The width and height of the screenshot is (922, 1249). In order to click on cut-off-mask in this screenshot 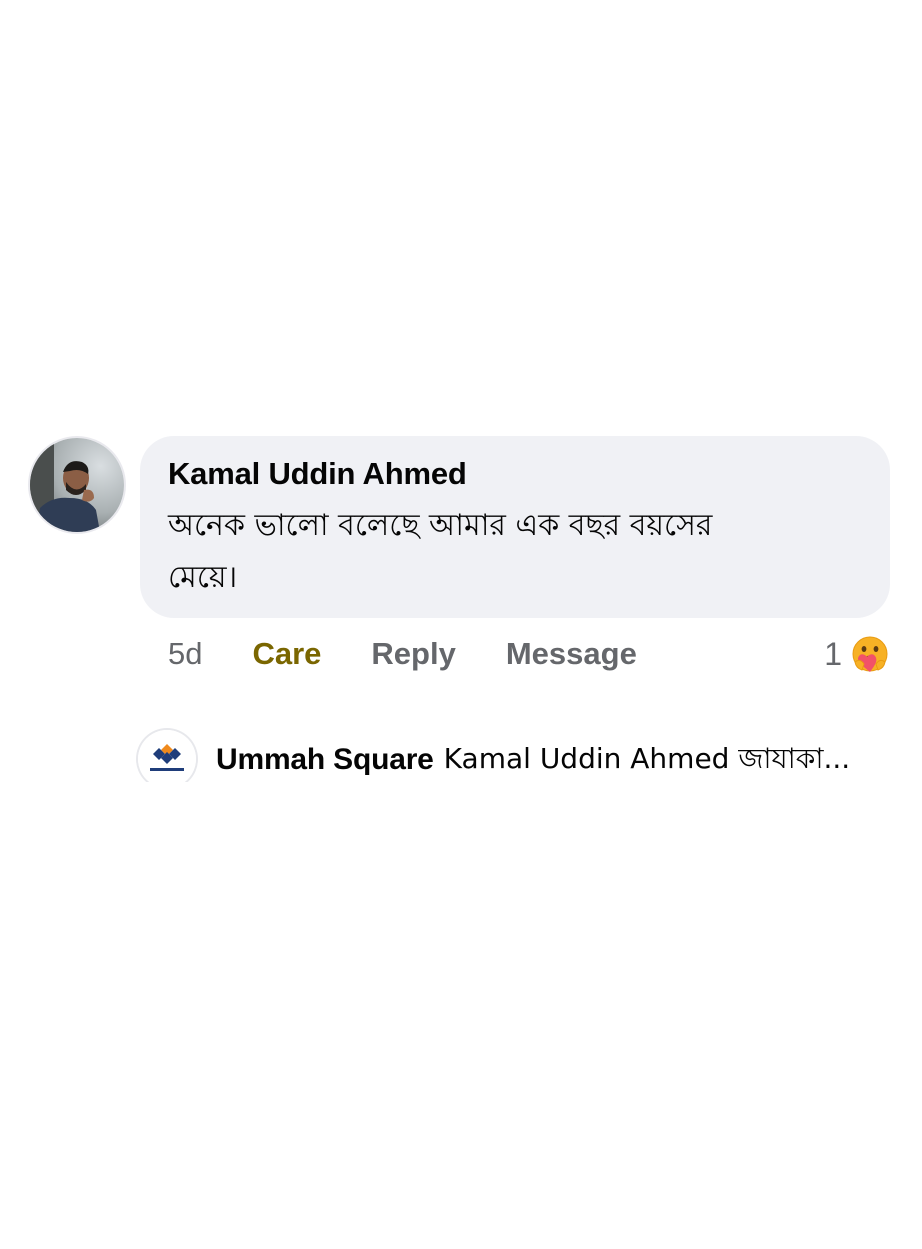, I will do `click(510, 787)`.